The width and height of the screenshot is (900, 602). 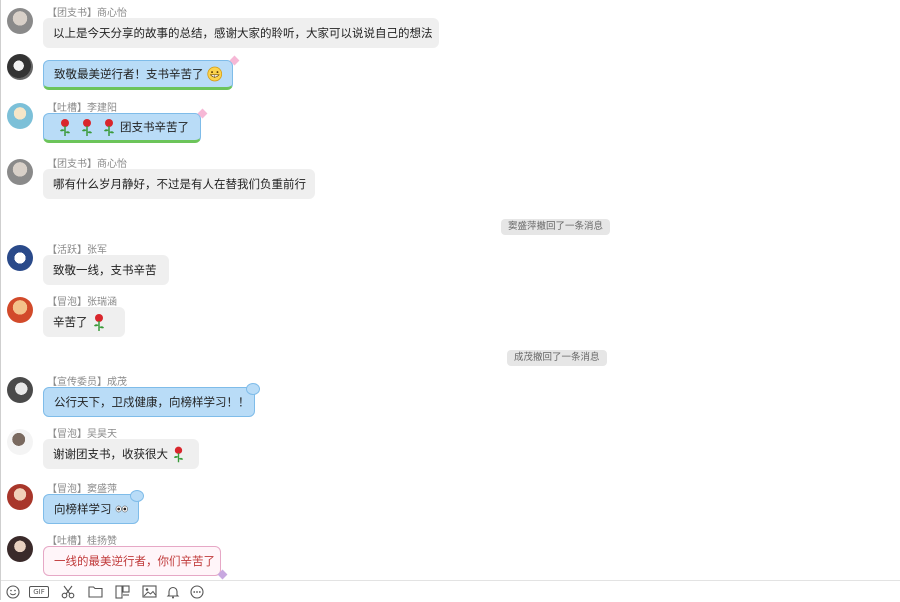 What do you see at coordinates (82, 432) in the screenshot?
I see `sender-name: 【冒泡】吴昊天` at bounding box center [82, 432].